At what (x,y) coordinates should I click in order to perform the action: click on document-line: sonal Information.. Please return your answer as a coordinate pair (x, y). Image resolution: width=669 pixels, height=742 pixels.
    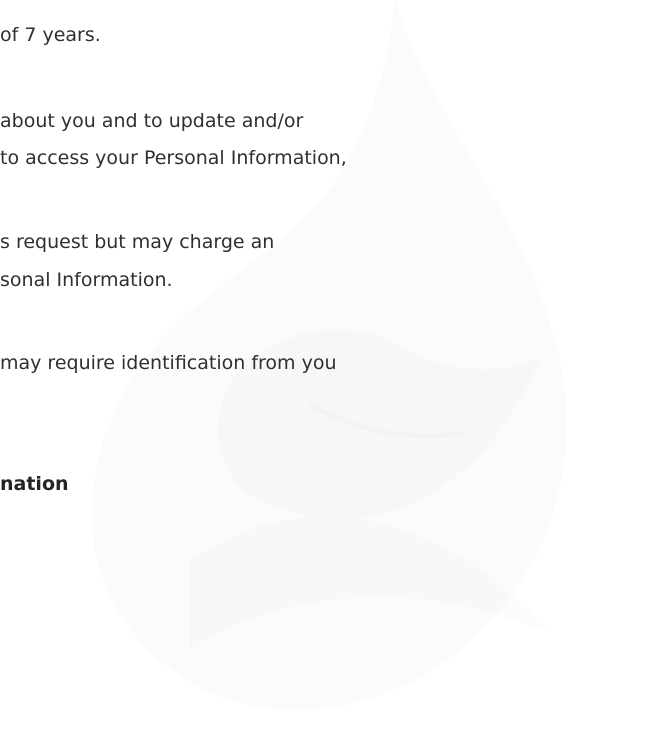
    Looking at the image, I should click on (86, 280).